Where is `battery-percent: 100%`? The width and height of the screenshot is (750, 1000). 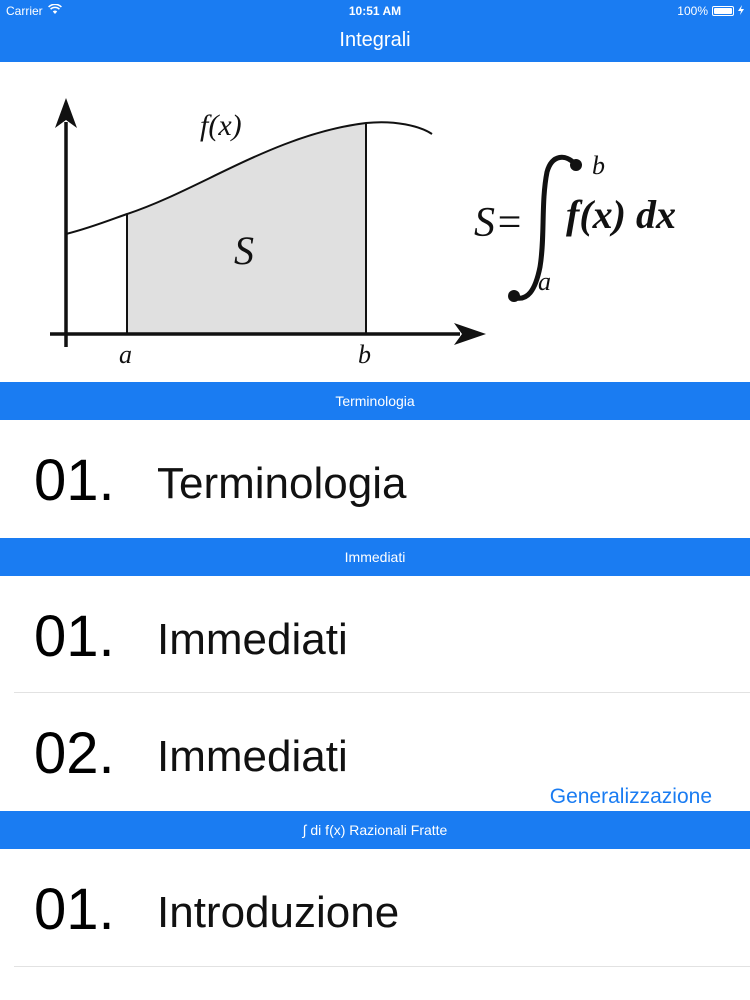
battery-percent: 100% is located at coordinates (692, 11).